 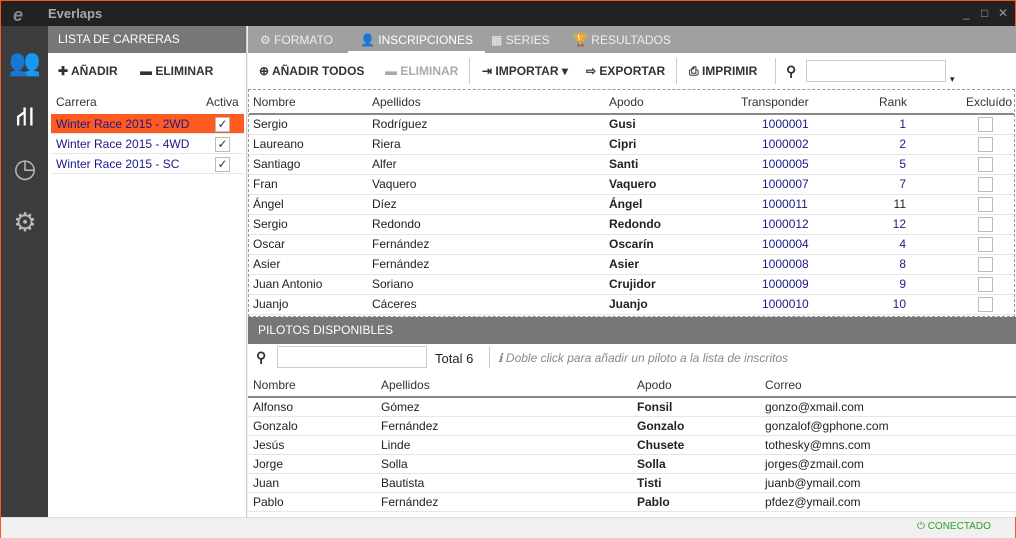 What do you see at coordinates (25, 62) in the screenshot?
I see `users-icon: 👥` at bounding box center [25, 62].